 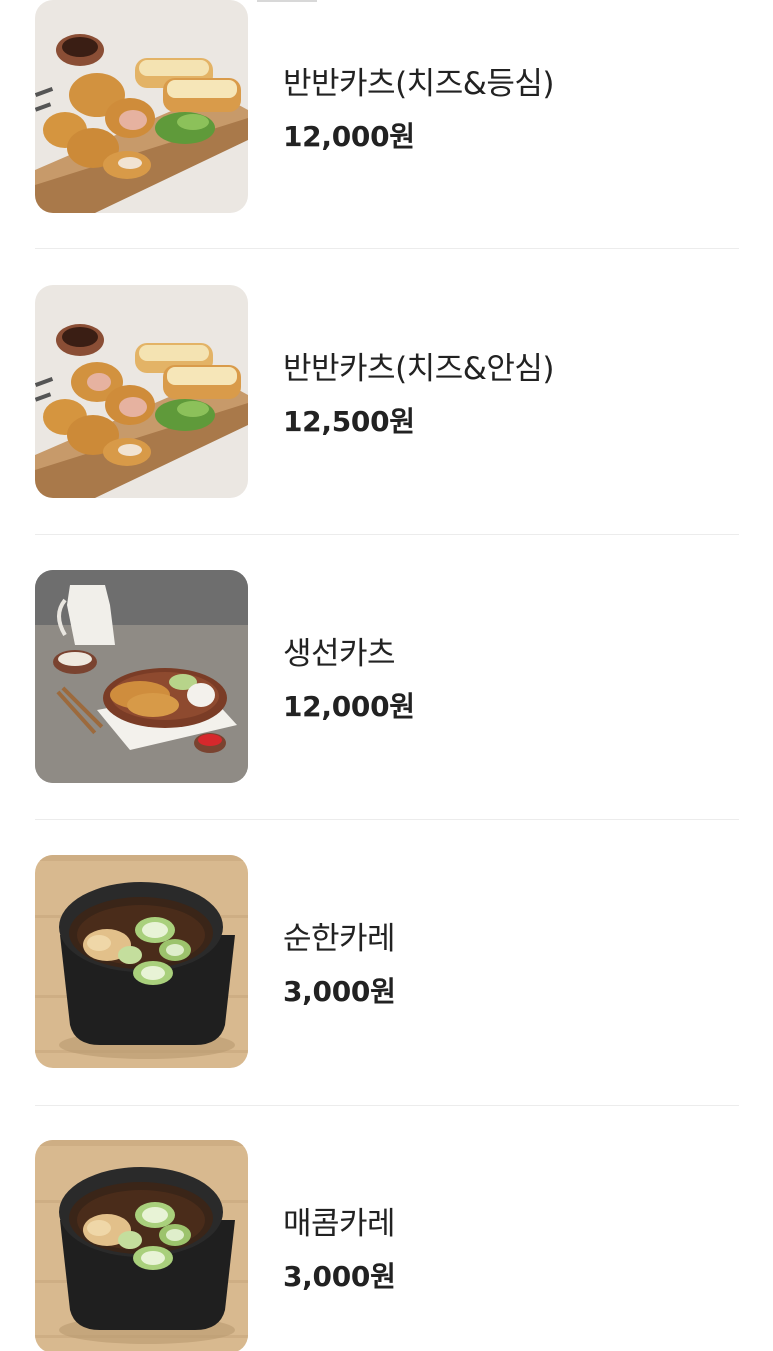 What do you see at coordinates (339, 1223) in the screenshot?
I see `menu-item-name: 매콤카레` at bounding box center [339, 1223].